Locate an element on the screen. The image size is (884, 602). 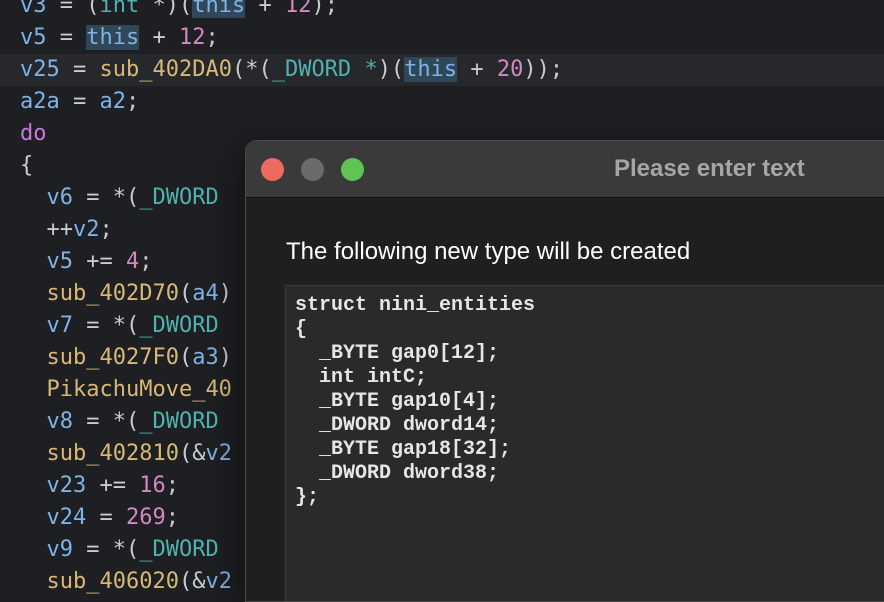
code-token: sub_402810 is located at coordinates (112, 453).